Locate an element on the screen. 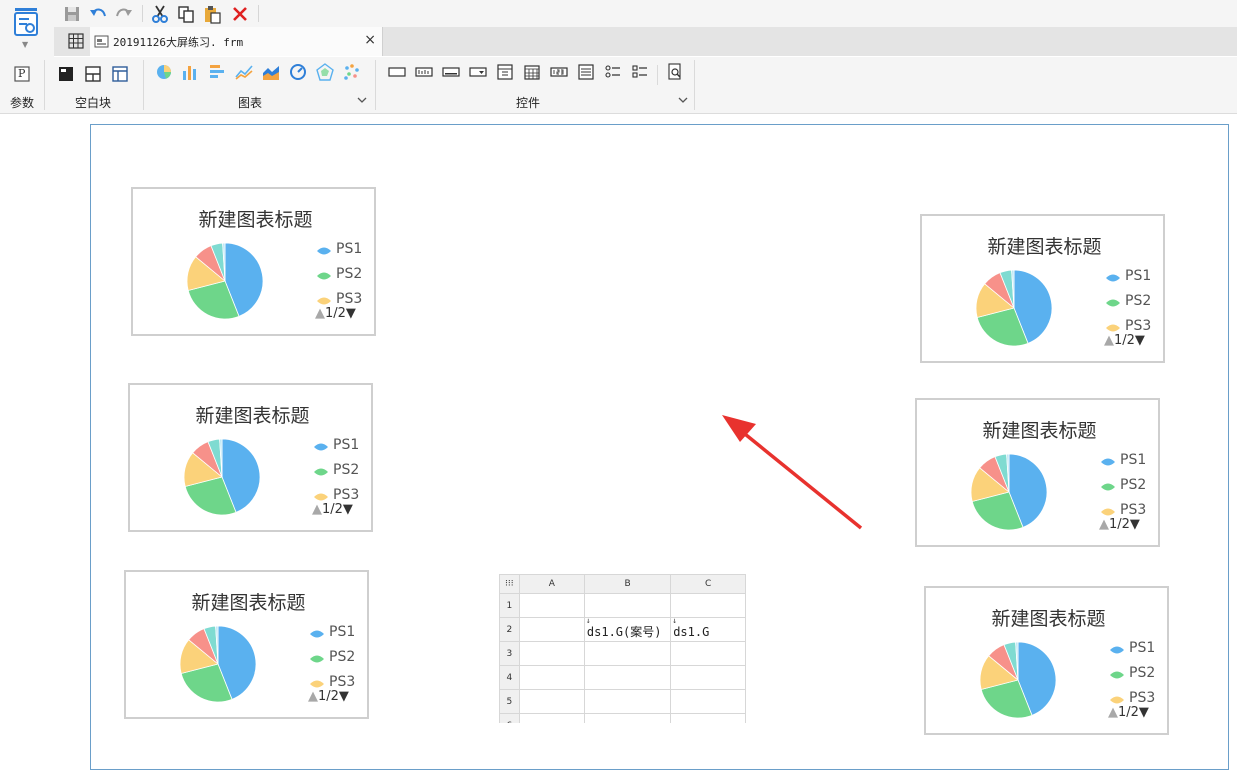 This screenshot has width=1237, height=774. delete-button is located at coordinates (240, 14).